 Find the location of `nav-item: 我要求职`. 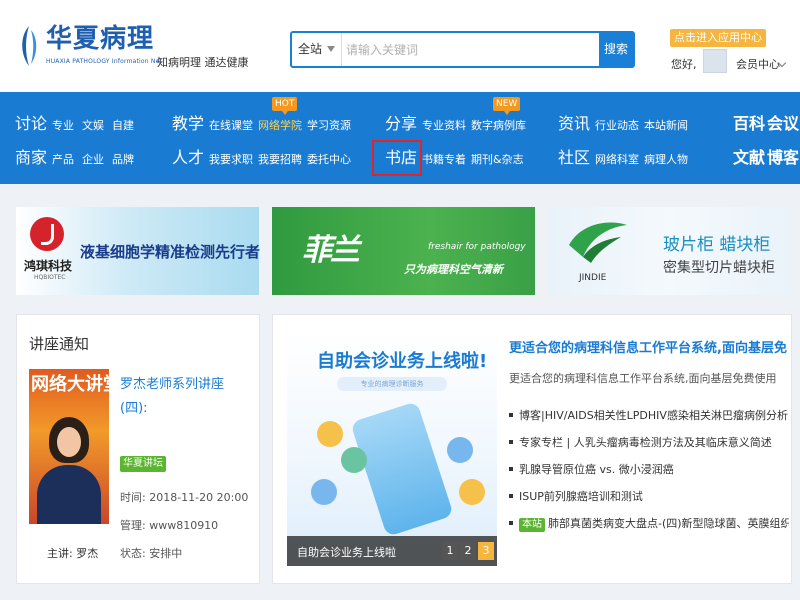

nav-item: 我要求职 is located at coordinates (231, 160).